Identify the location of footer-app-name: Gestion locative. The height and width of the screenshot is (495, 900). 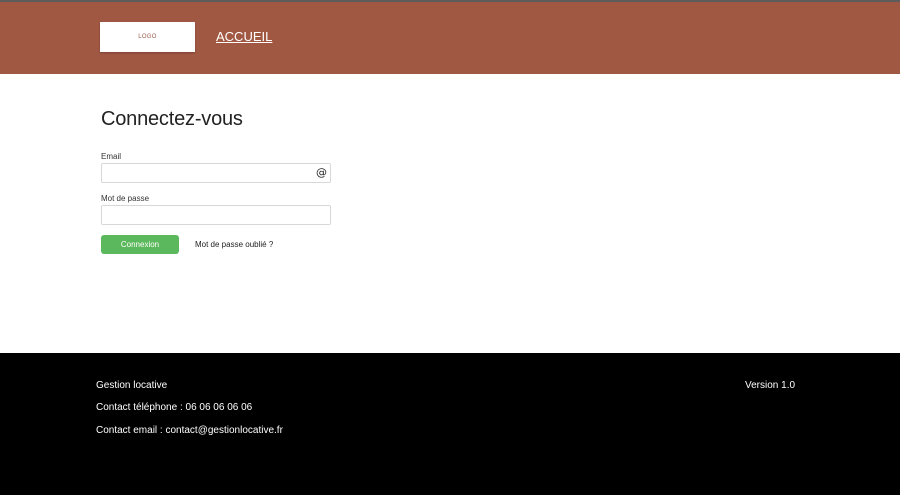
(132, 385).